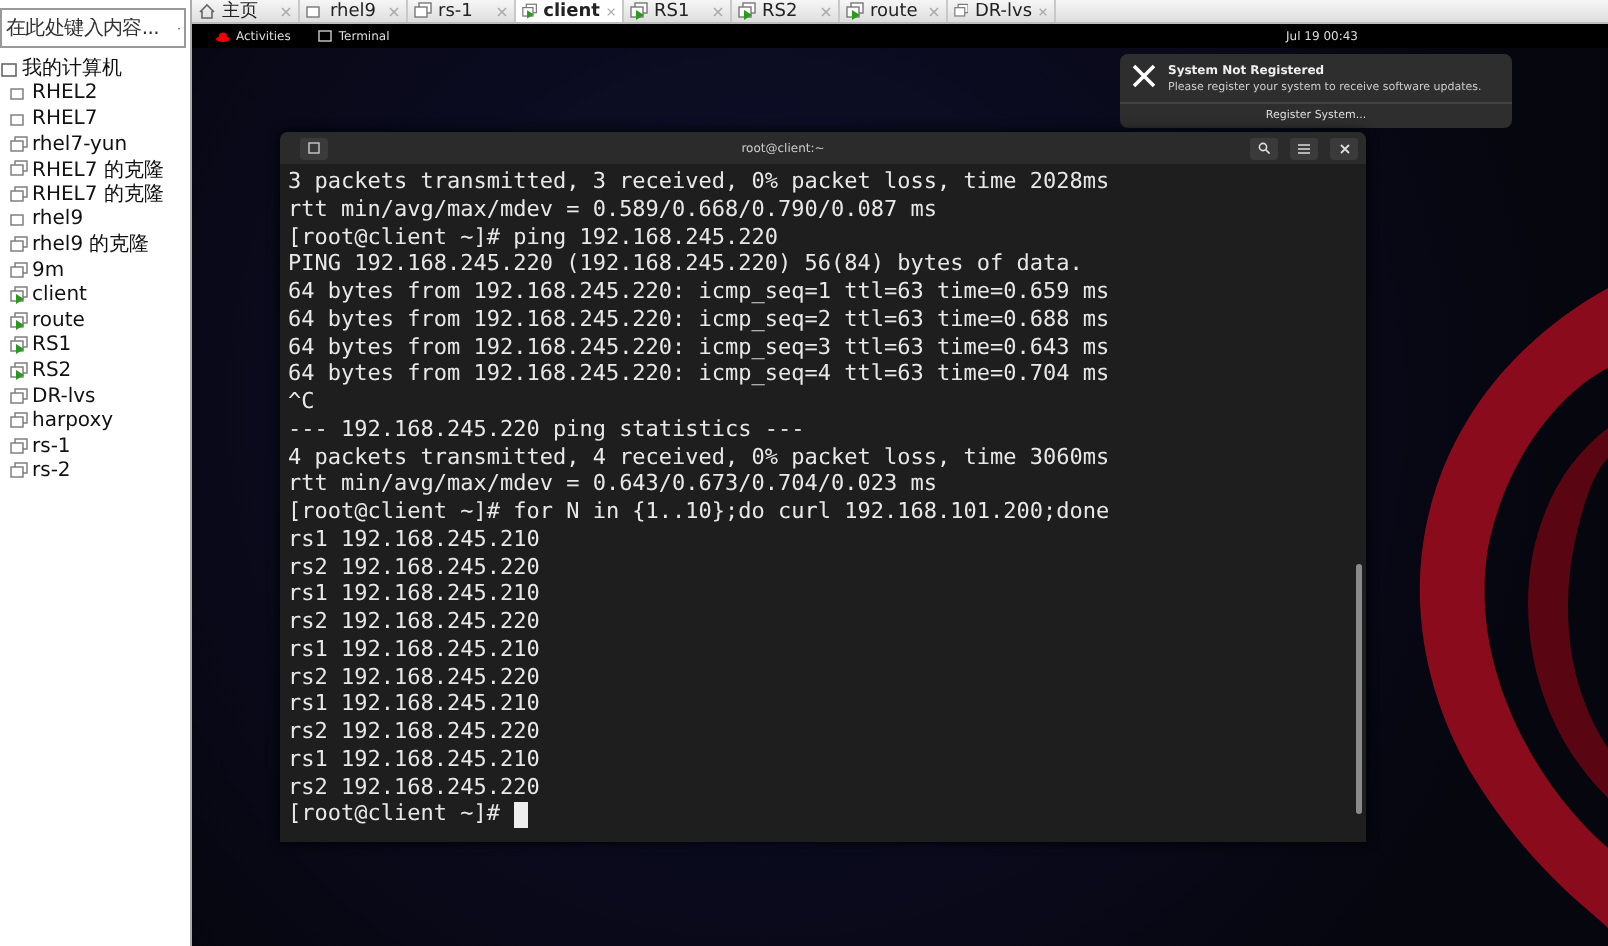 The height and width of the screenshot is (946, 1608). I want to click on vm-tab: DR-lvs, so click(1002, 11).